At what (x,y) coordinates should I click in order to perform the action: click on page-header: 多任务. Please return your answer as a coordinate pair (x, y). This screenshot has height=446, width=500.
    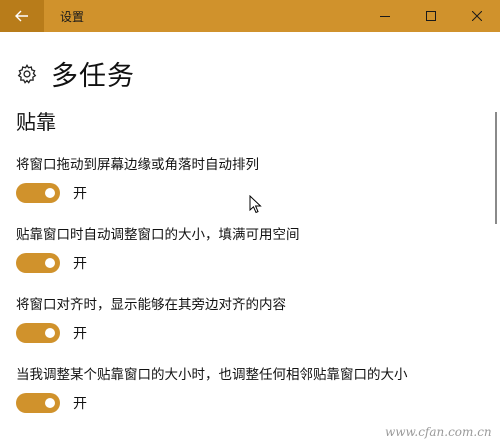
    Looking at the image, I should click on (75, 73).